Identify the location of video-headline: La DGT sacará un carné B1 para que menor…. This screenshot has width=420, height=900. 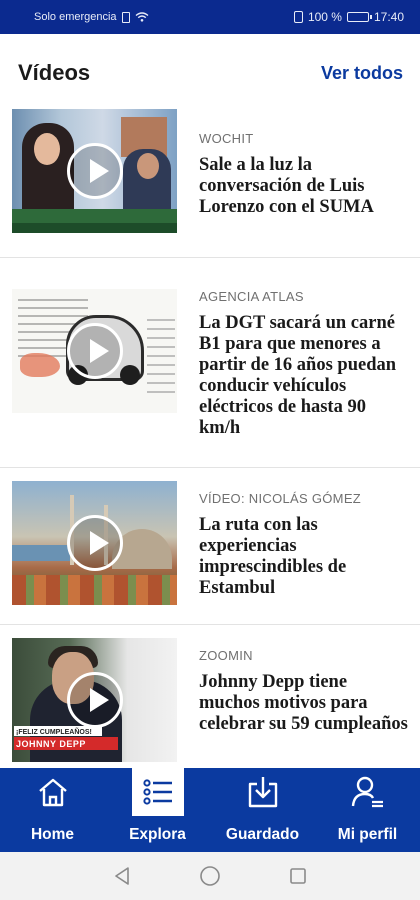
(303, 376).